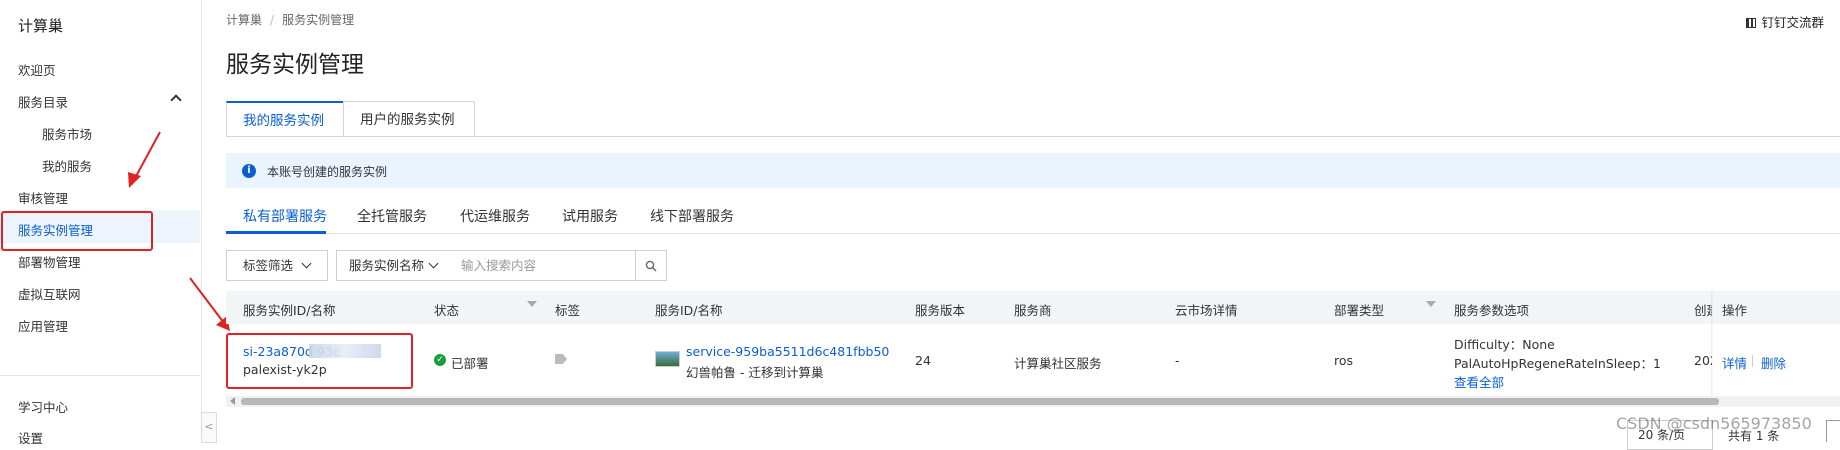 This screenshot has width=1840, height=450. What do you see at coordinates (268, 265) in the screenshot?
I see `tag-filter-label: 标签筛选` at bounding box center [268, 265].